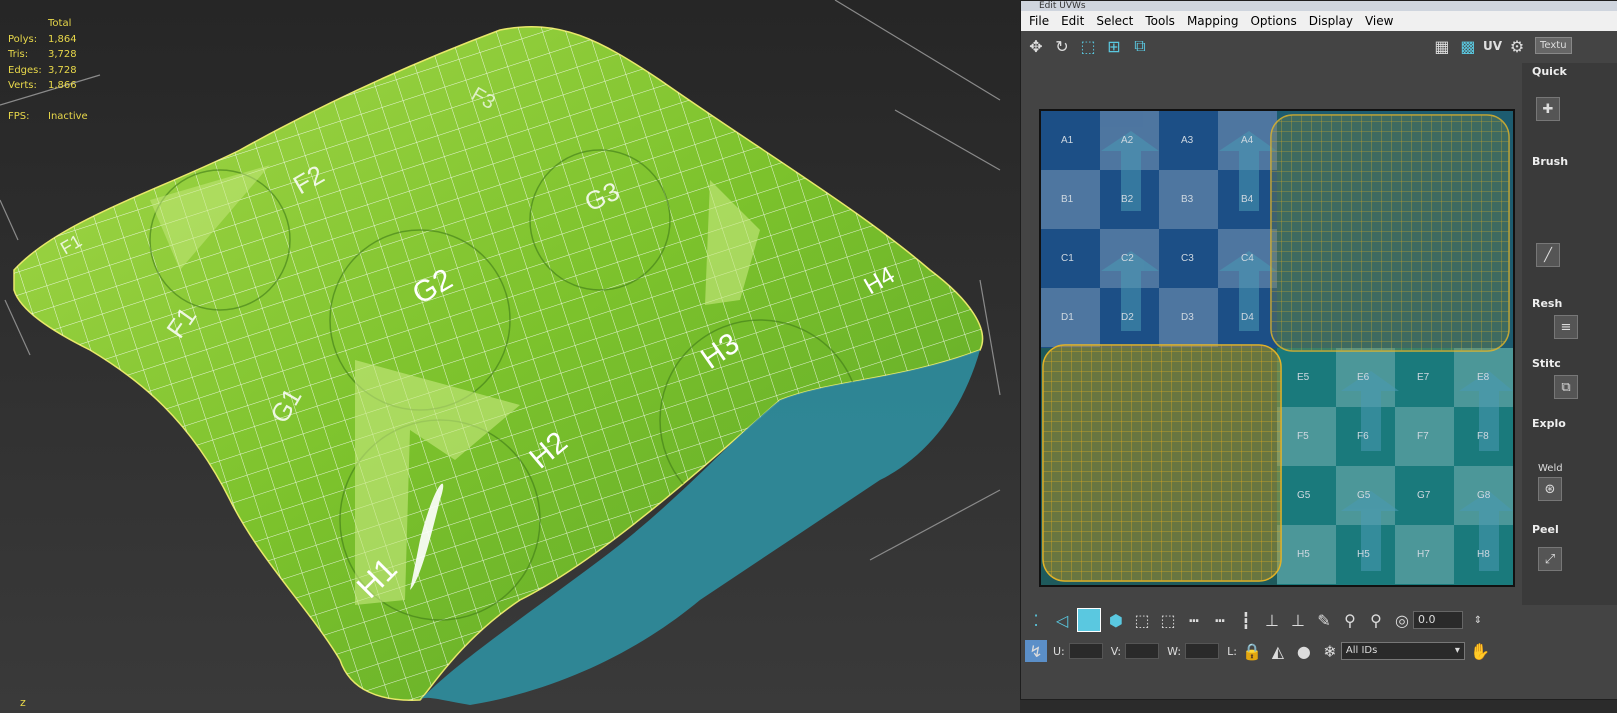 The height and width of the screenshot is (713, 1617). Describe the element at coordinates (1089, 620) in the screenshot. I see `face-mode-icon` at that location.